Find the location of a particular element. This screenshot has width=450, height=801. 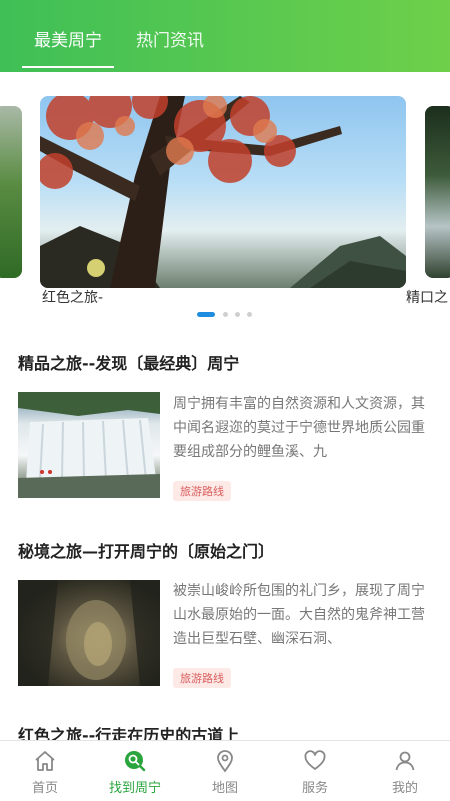

article-title: 秘境之旅—打开周宁的〔原始之门〕 is located at coordinates (228, 550).